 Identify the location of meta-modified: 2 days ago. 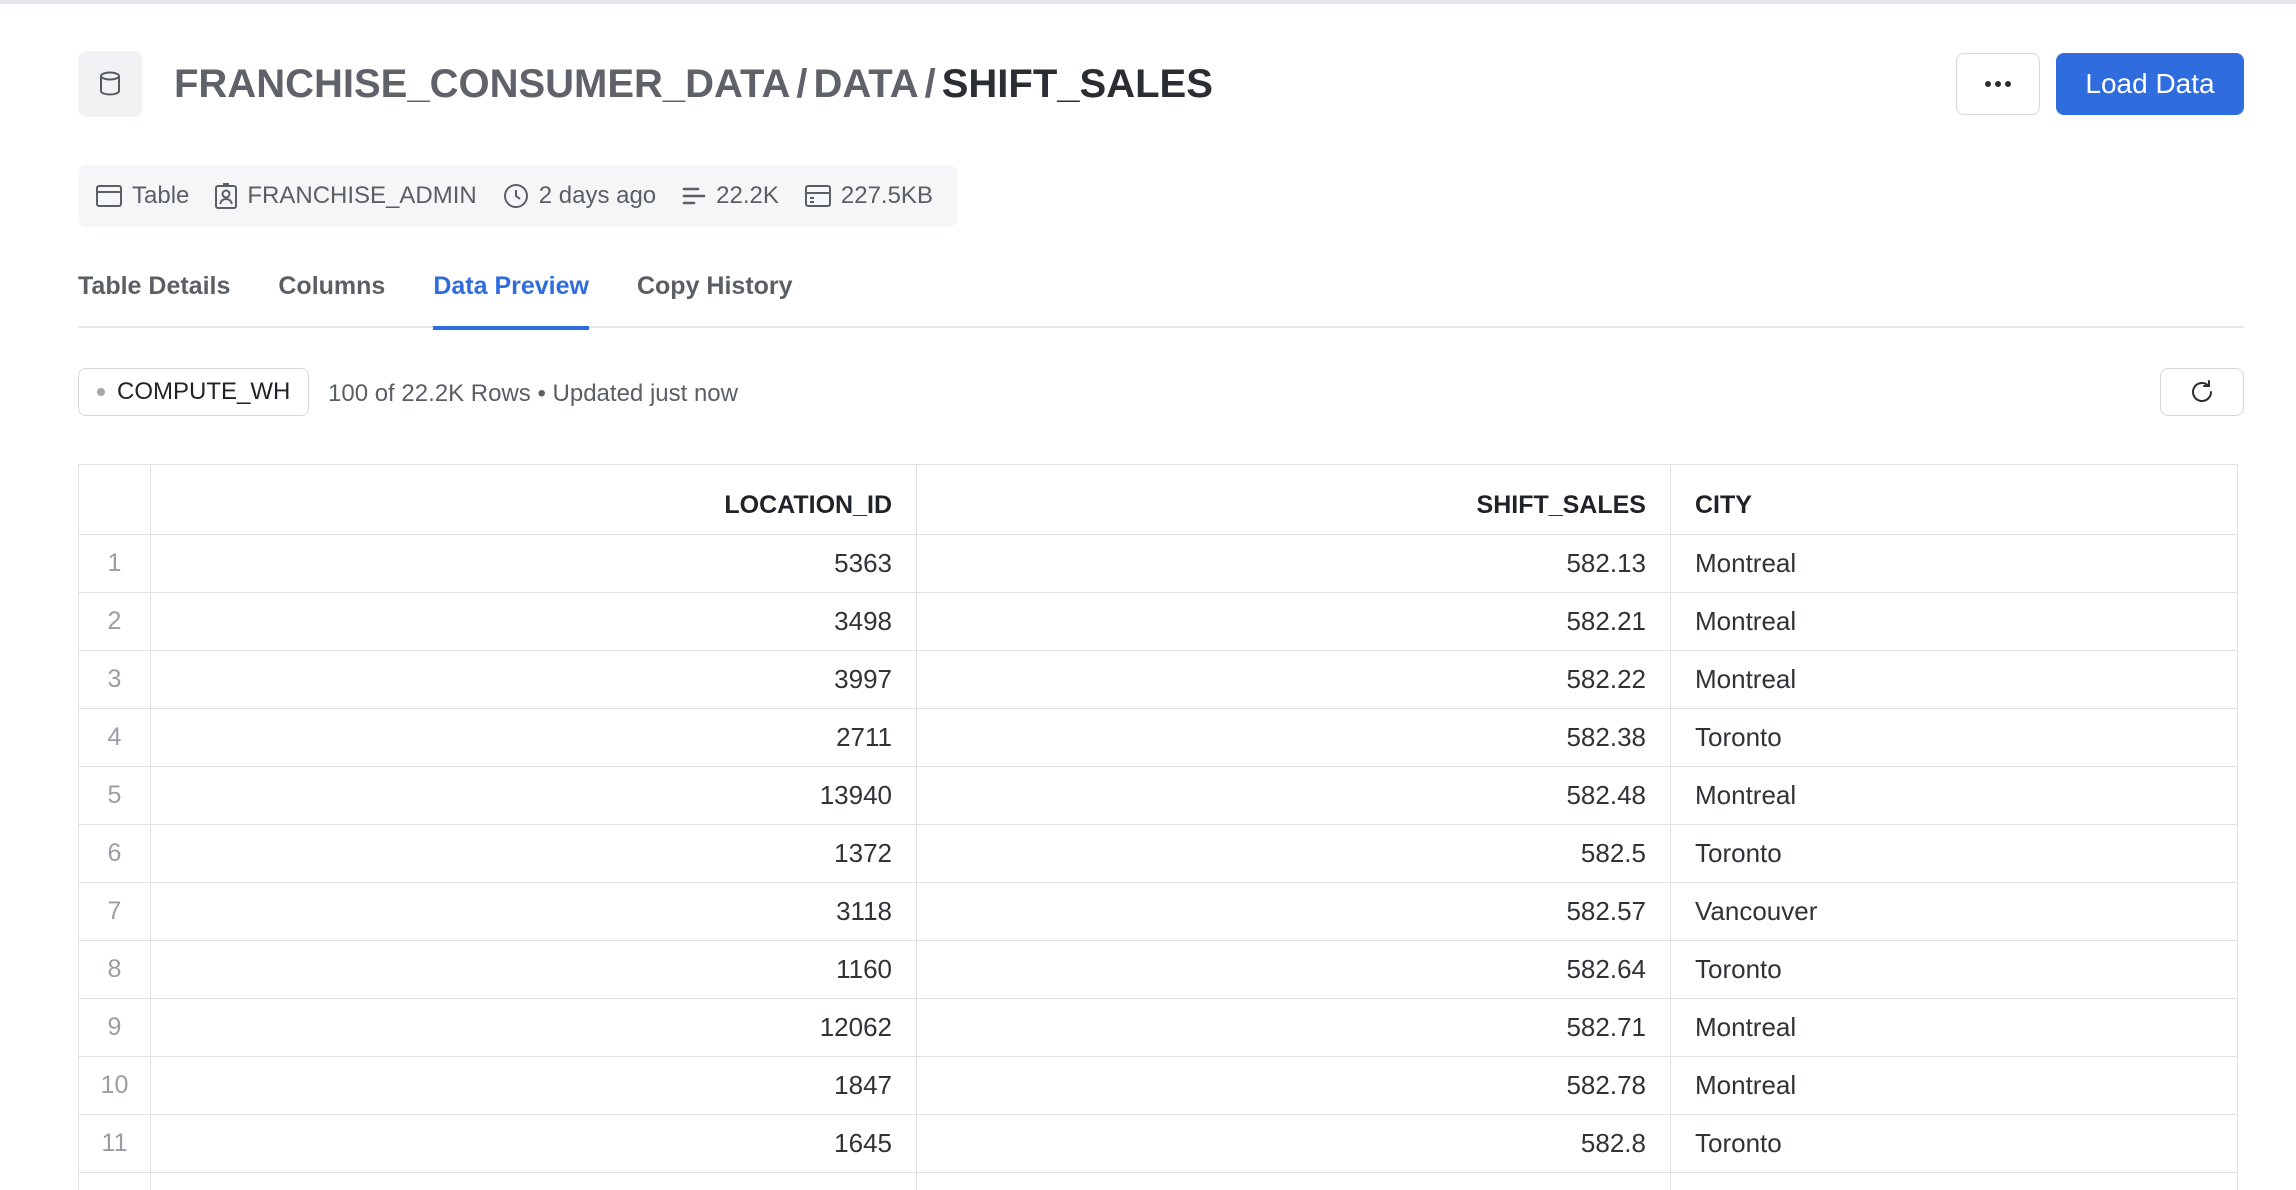
(579, 196).